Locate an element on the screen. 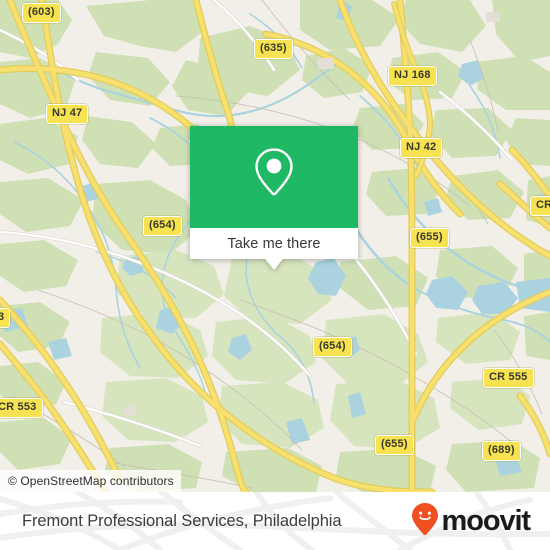 The width and height of the screenshot is (550, 550). osm-attribution: © OpenStreetMap contributors is located at coordinates (90, 481).